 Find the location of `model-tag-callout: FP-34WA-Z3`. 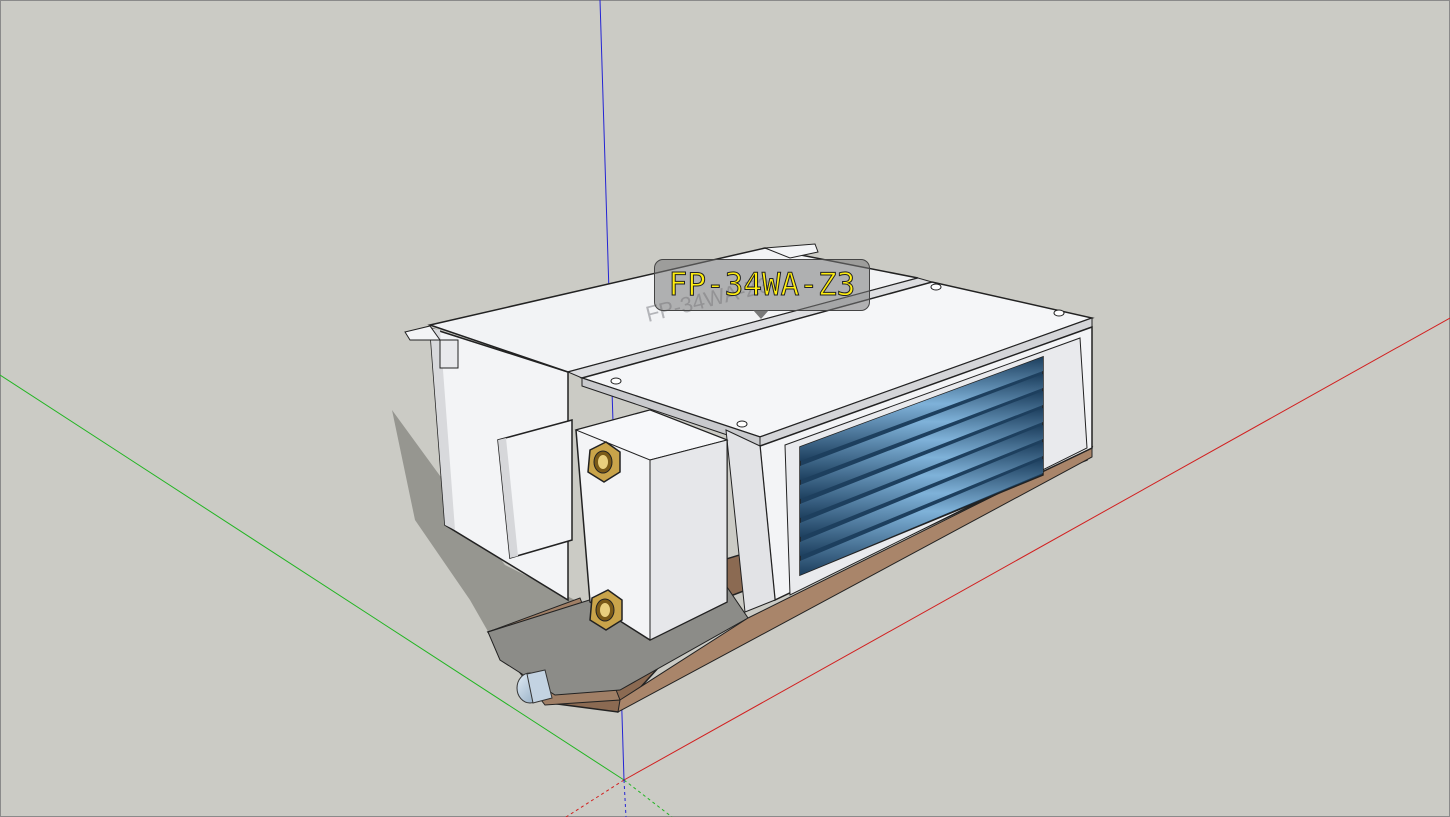

model-tag-callout: FP-34WA-Z3 is located at coordinates (762, 289).